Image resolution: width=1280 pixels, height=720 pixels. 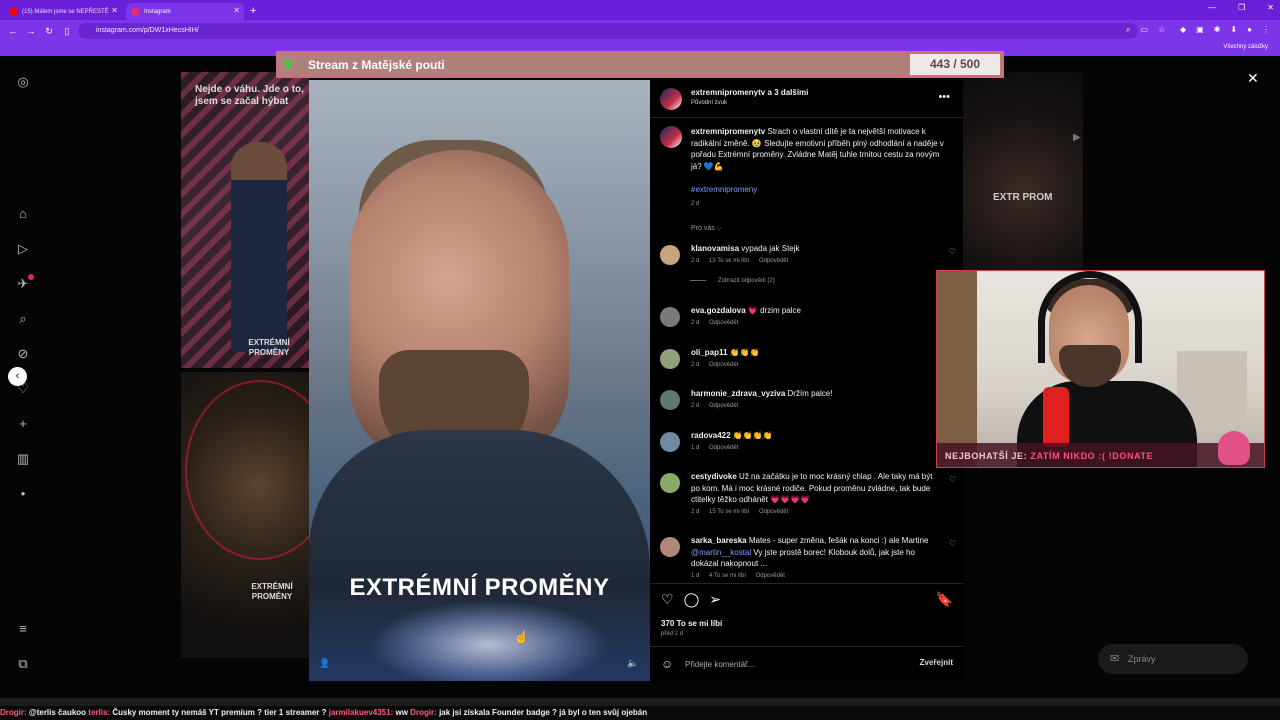 What do you see at coordinates (31, 31) in the screenshot?
I see `forward-icon: →` at bounding box center [31, 31].